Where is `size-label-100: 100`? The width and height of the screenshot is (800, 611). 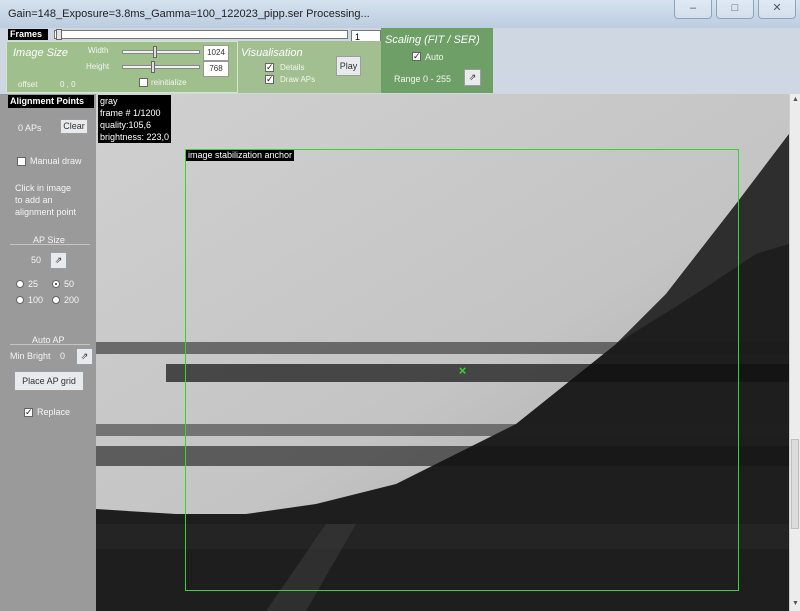 size-label-100: 100 is located at coordinates (36, 300).